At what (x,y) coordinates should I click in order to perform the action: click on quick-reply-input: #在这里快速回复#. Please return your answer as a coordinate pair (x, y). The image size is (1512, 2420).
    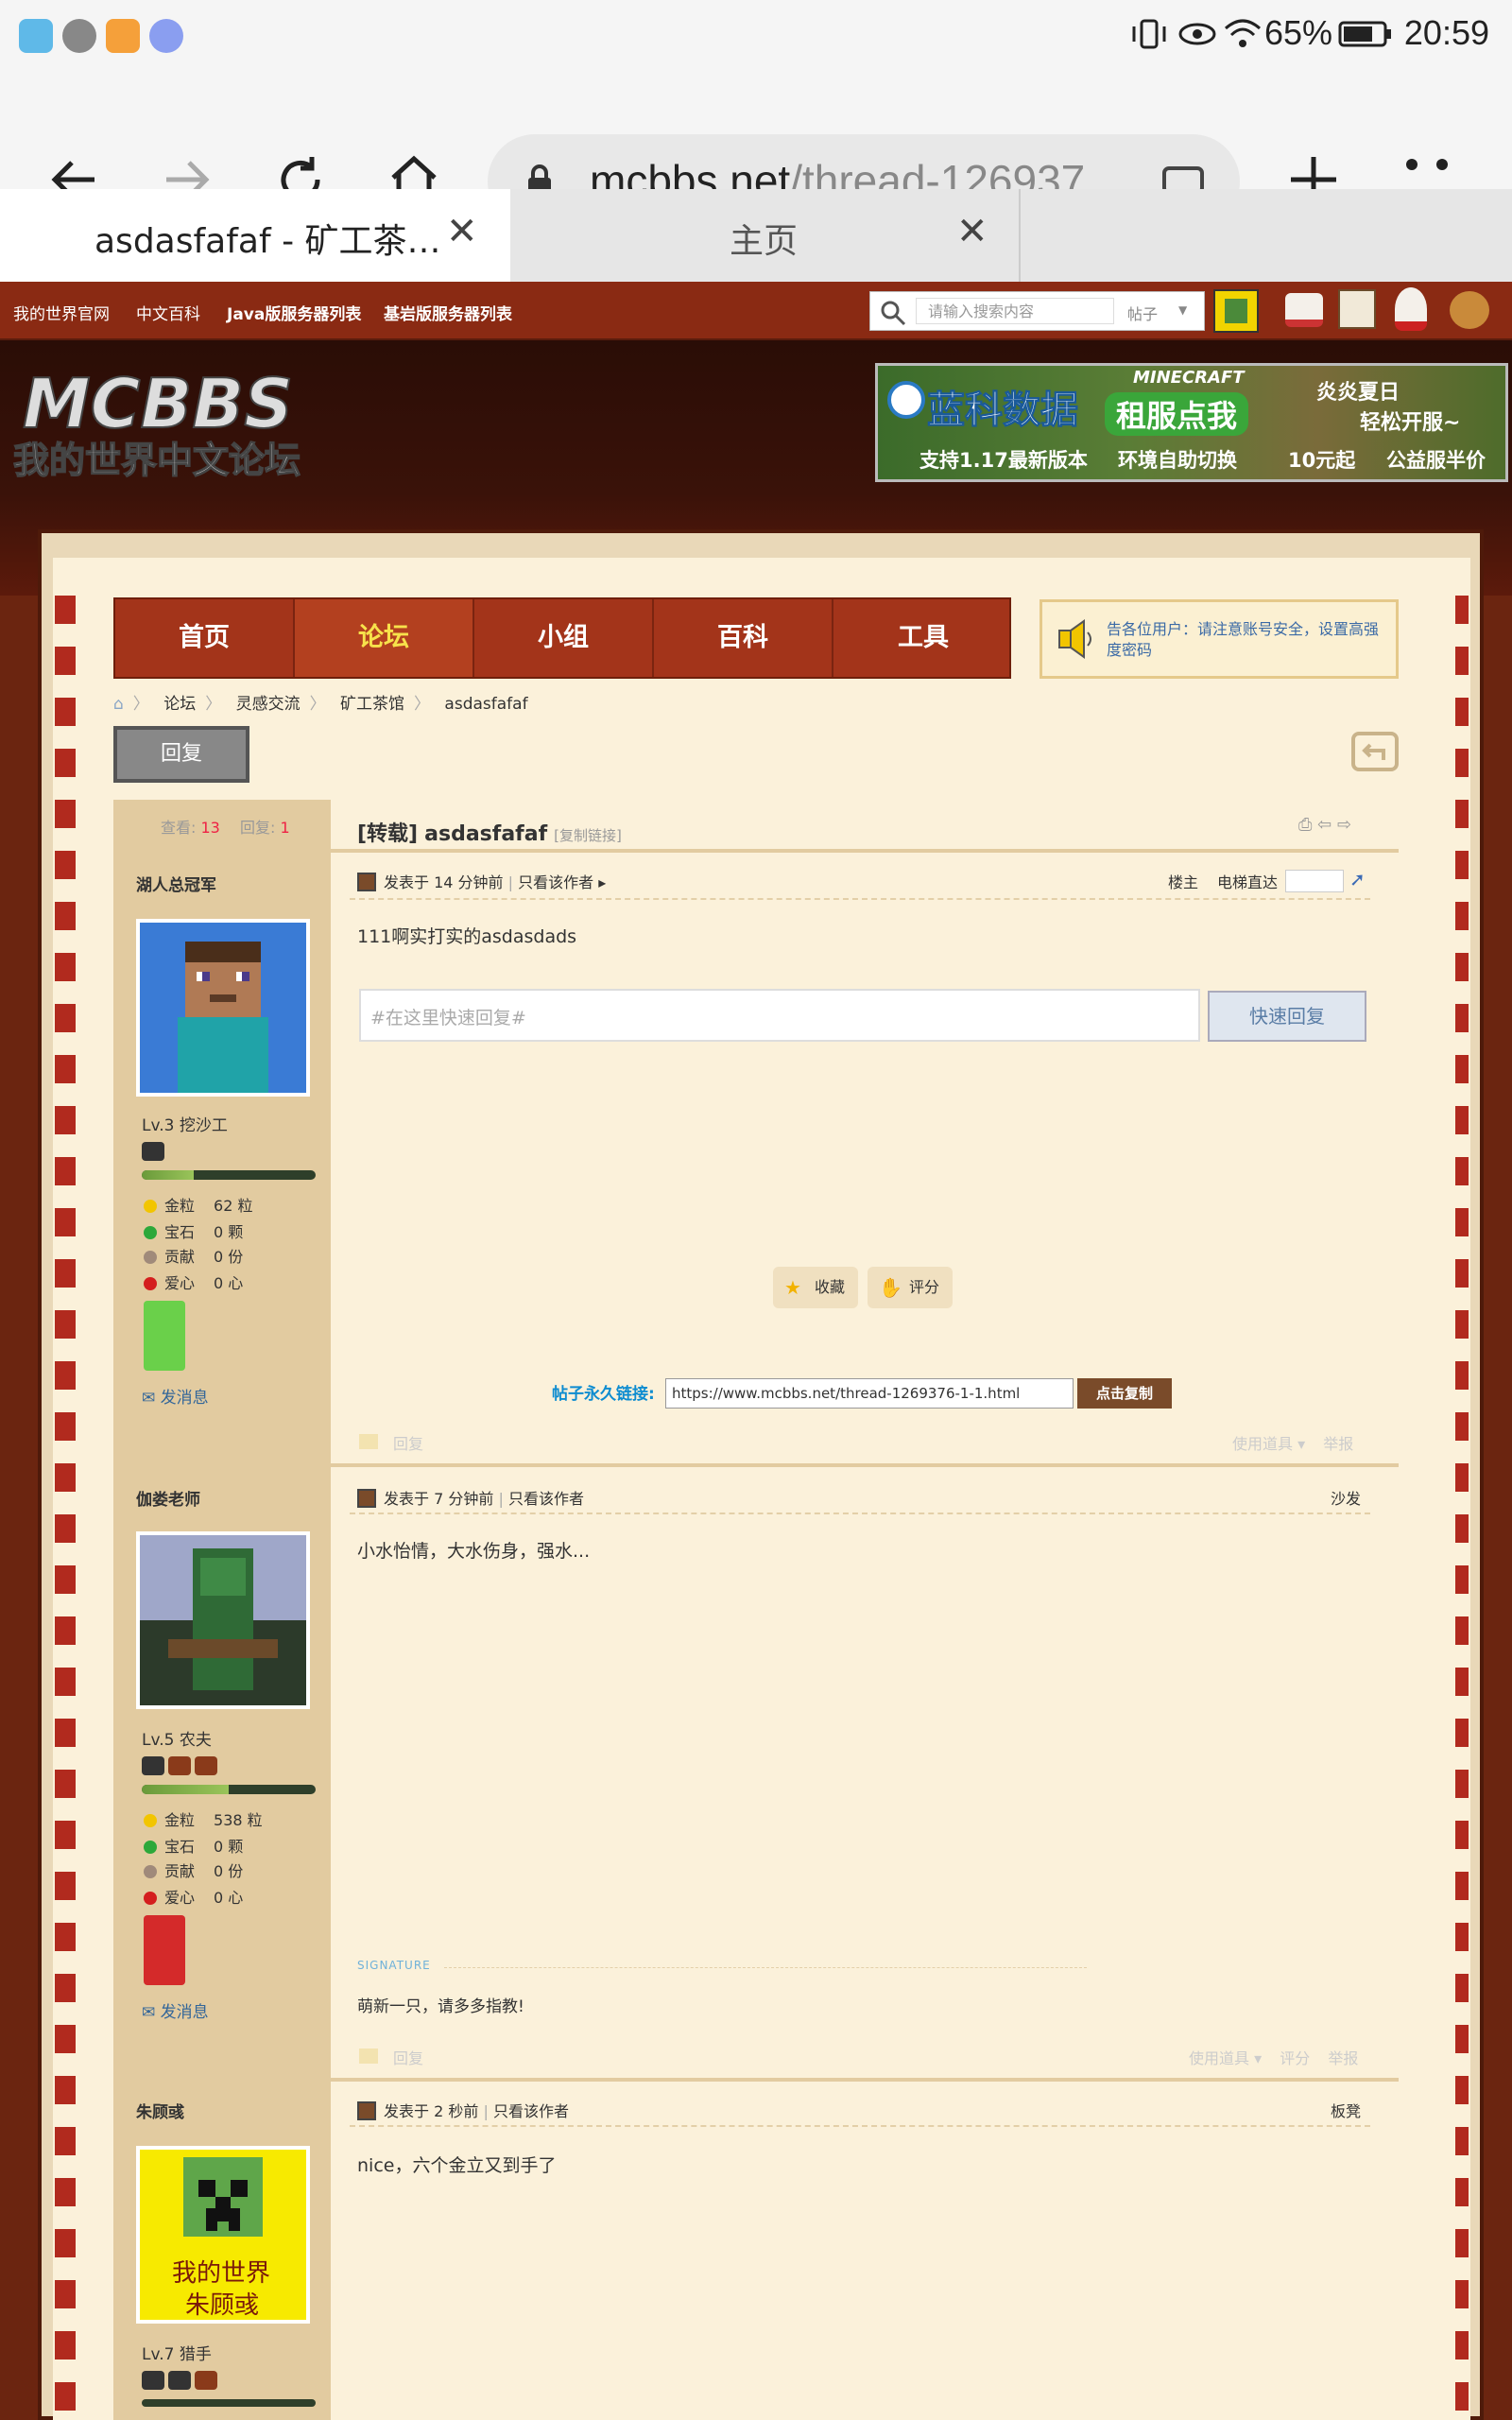
    Looking at the image, I should click on (779, 1015).